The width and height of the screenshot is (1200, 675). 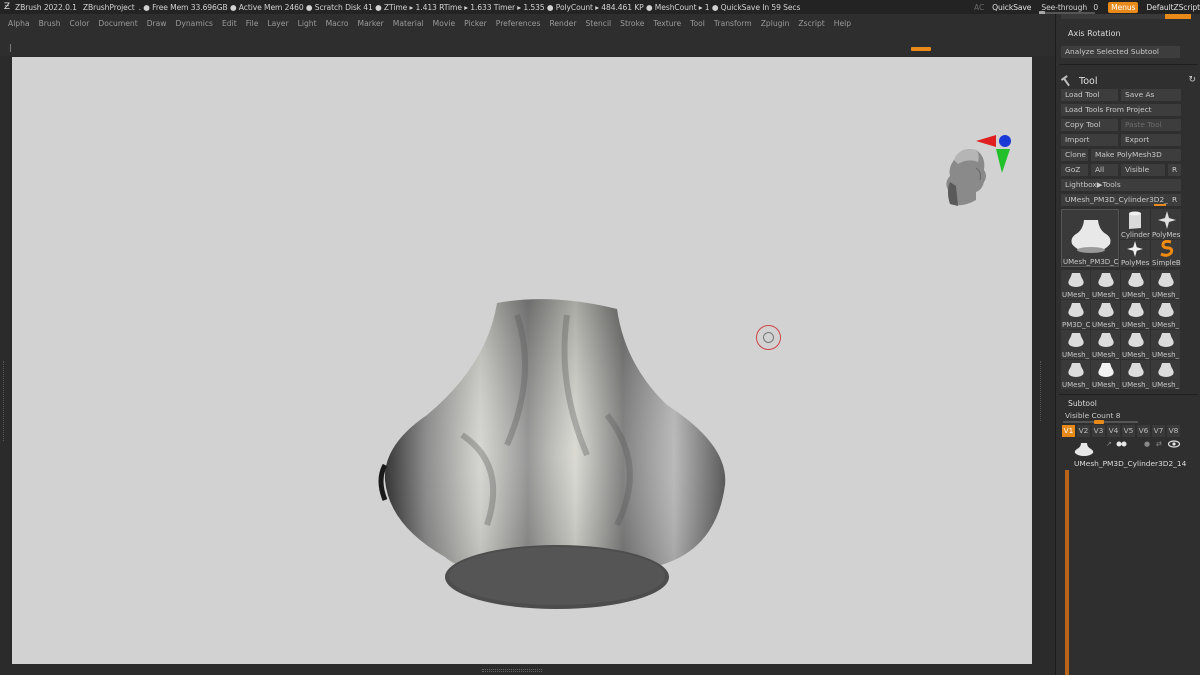 I want to click on current-tool-thumbnail: UMesh_PM3D_C, so click(x=1090, y=238).